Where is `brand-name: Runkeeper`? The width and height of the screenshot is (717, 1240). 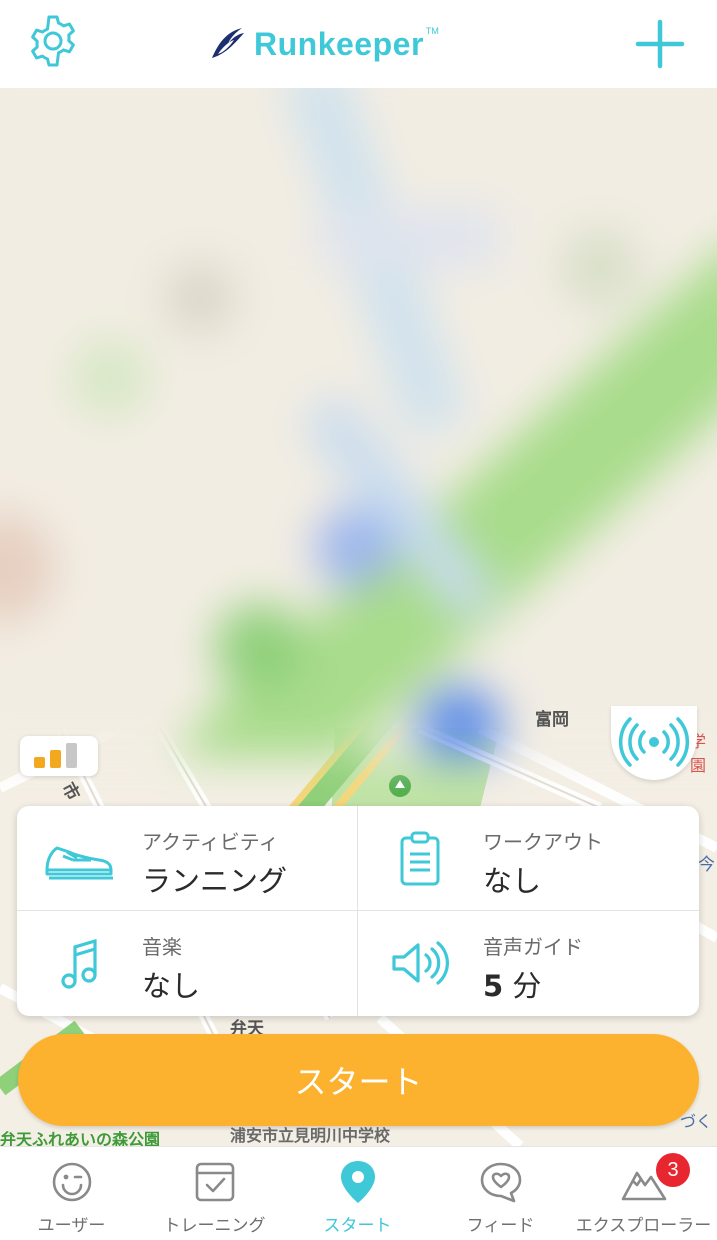 brand-name: Runkeeper is located at coordinates (339, 43).